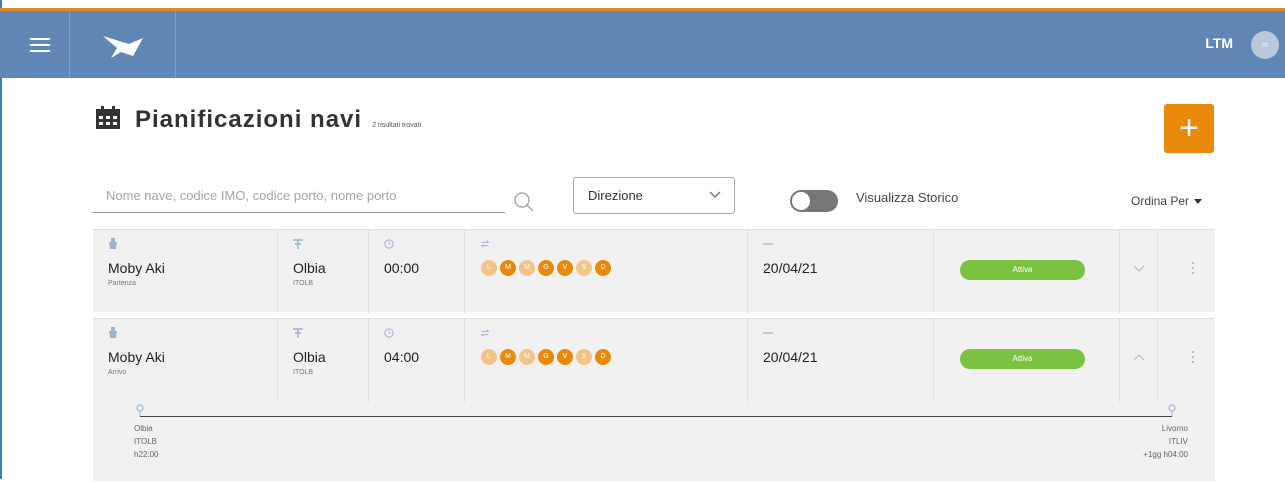  Describe the element at coordinates (1265, 45) in the screenshot. I see `user-avatar: m` at that location.